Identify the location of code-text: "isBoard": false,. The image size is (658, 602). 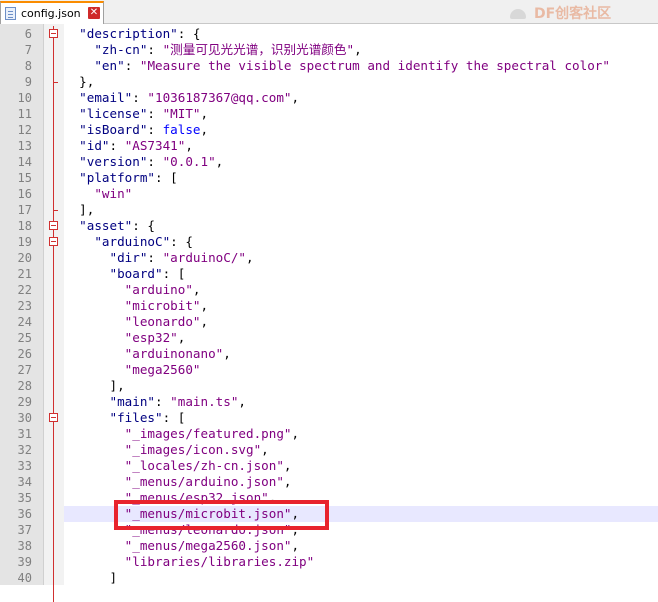
(136, 130).